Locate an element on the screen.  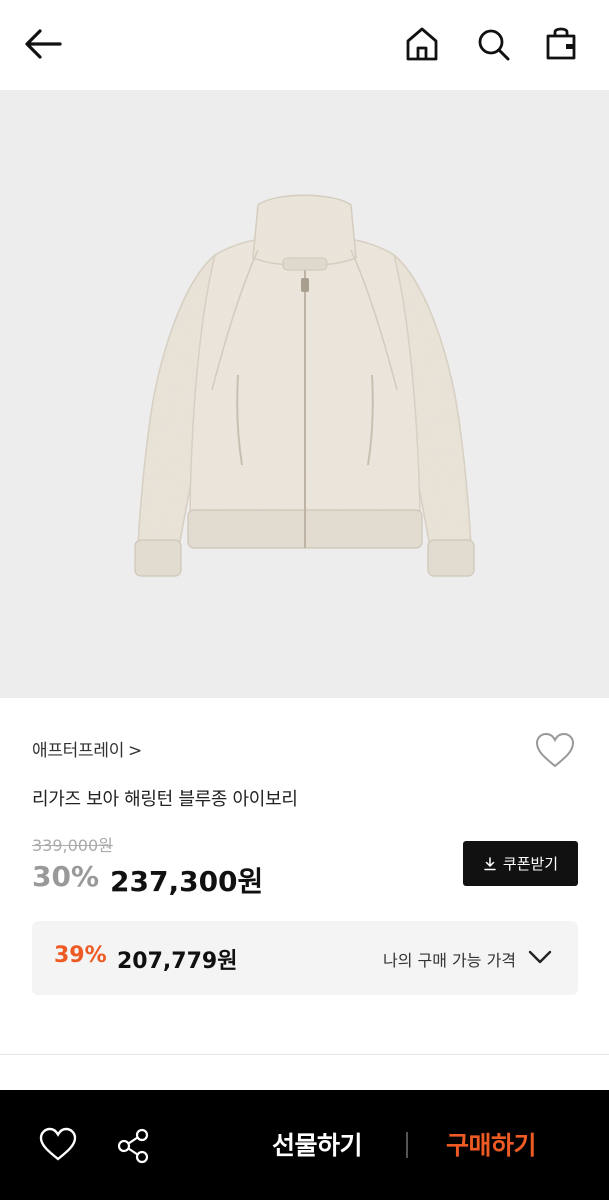
back-button is located at coordinates (44, 44).